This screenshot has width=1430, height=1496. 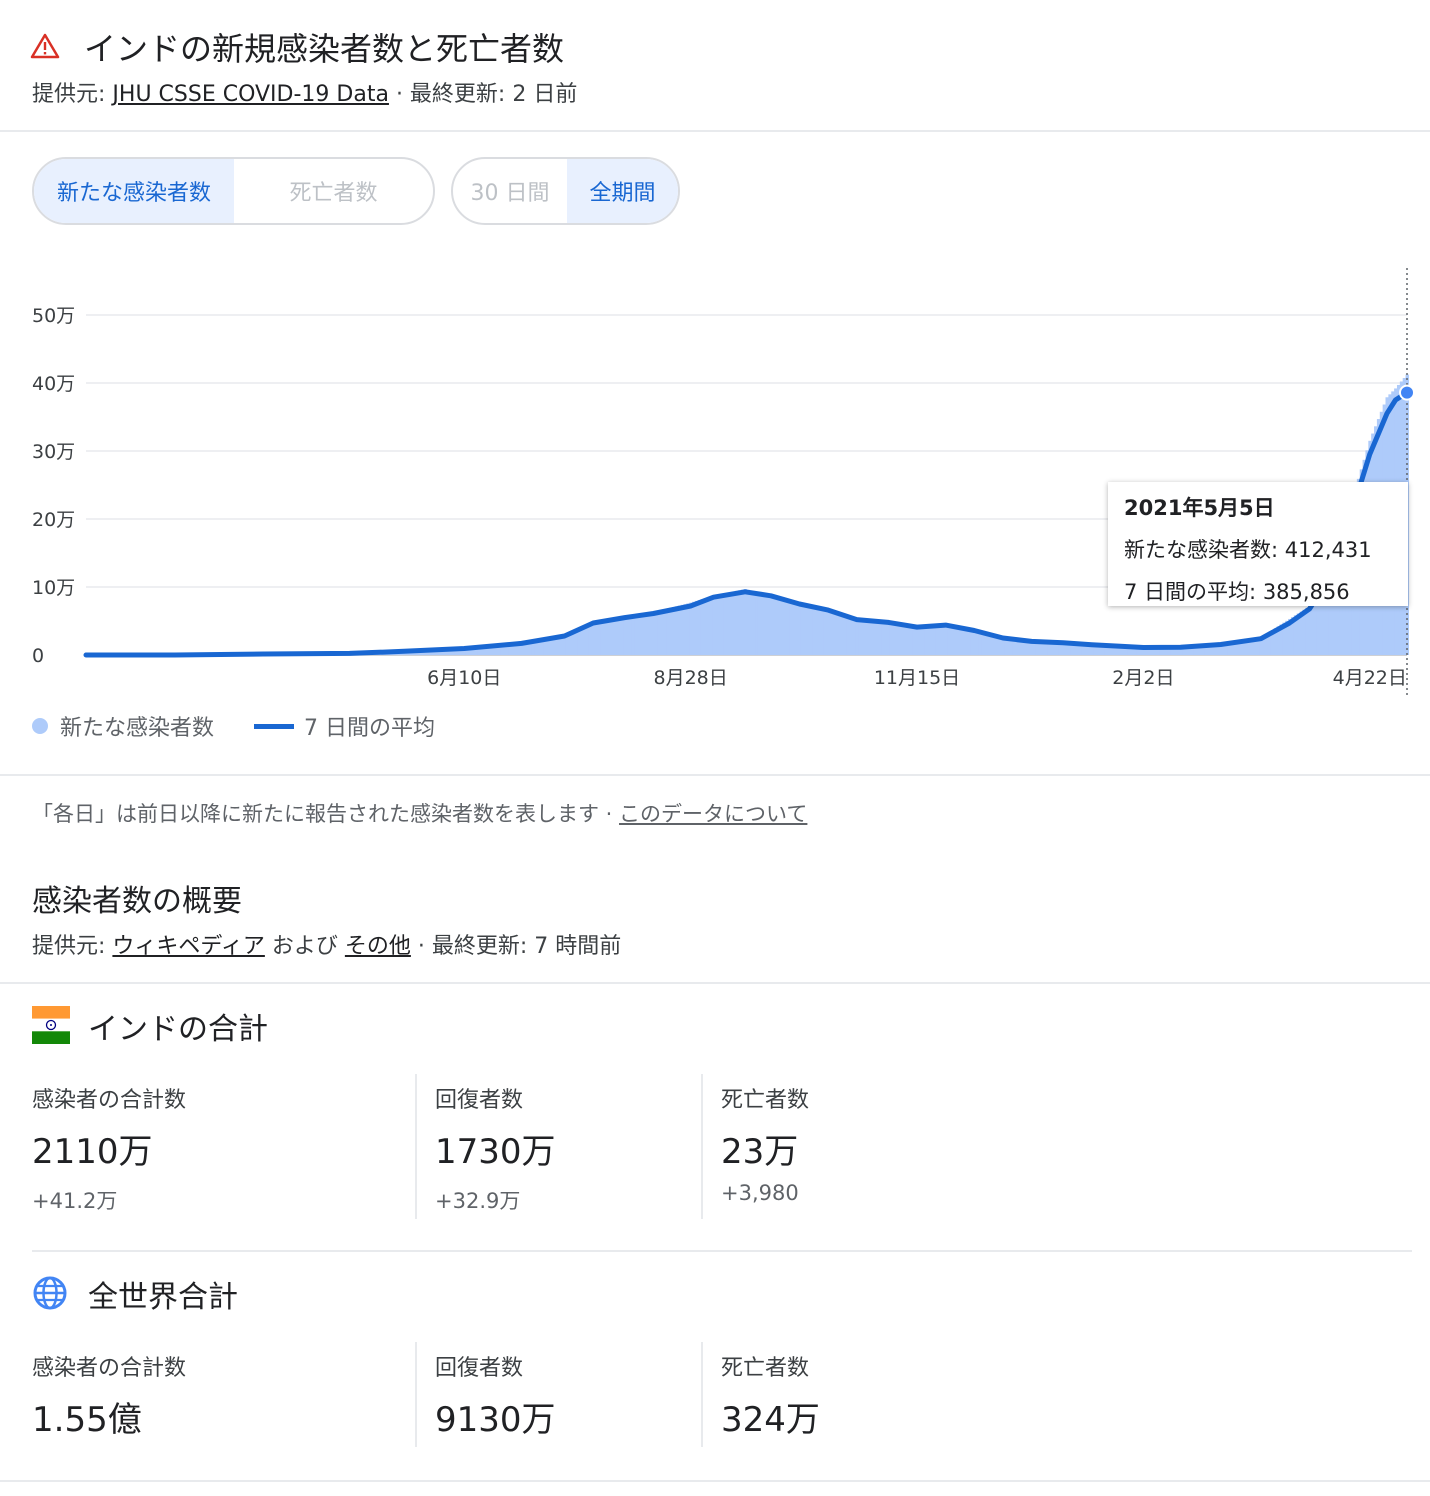 What do you see at coordinates (495, 1420) in the screenshot?
I see `world-recovered-value: 9130万` at bounding box center [495, 1420].